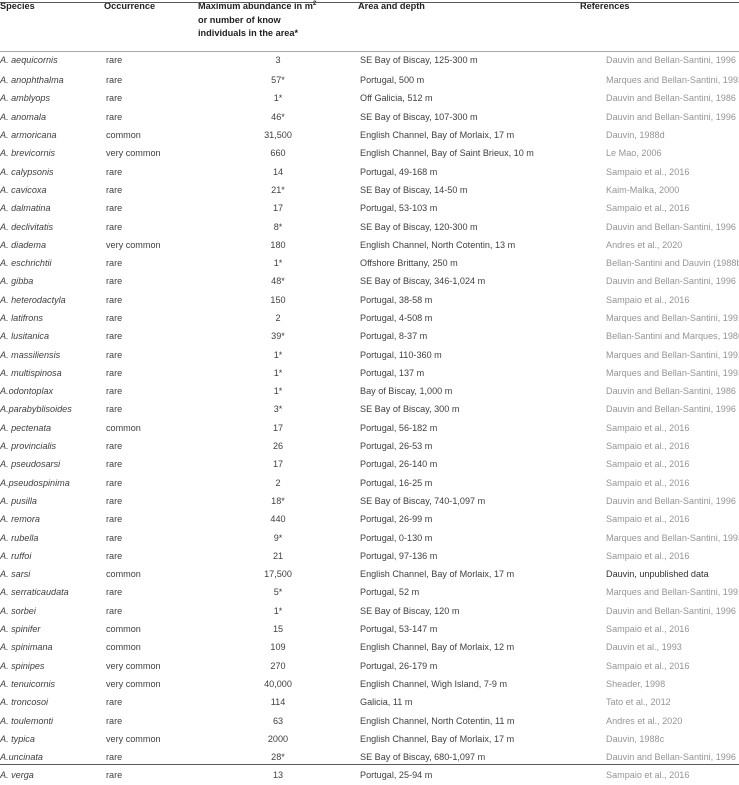  Describe the element at coordinates (30, 354) in the screenshot. I see `cell-species: A. massiliensis` at that location.